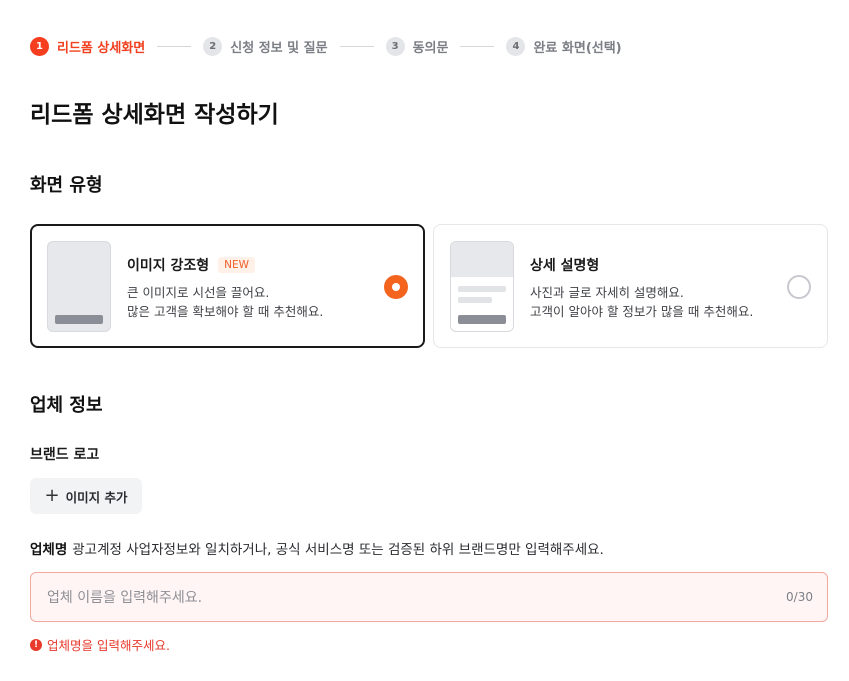 Image resolution: width=849 pixels, height=681 pixels. I want to click on option-desc-line: 큰 이미지로 시선을 끌어요., so click(198, 292).